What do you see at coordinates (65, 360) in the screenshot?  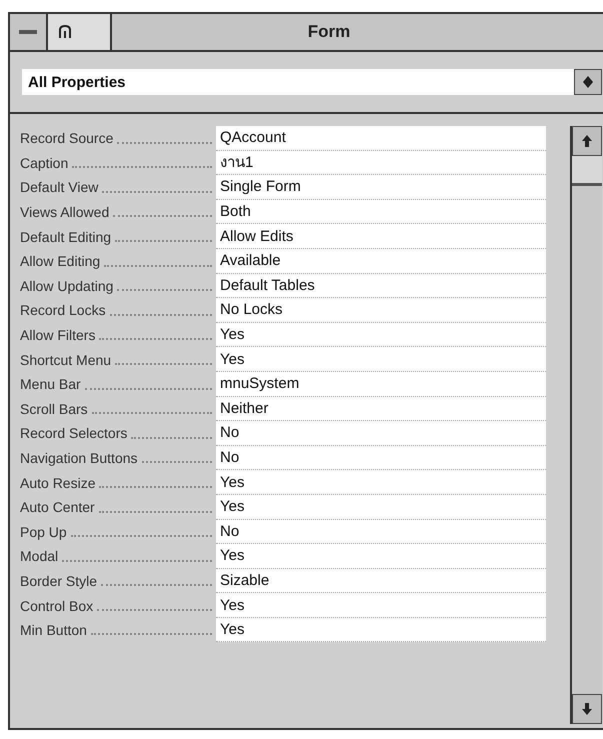 I see `property-name: Shortcut Menu` at bounding box center [65, 360].